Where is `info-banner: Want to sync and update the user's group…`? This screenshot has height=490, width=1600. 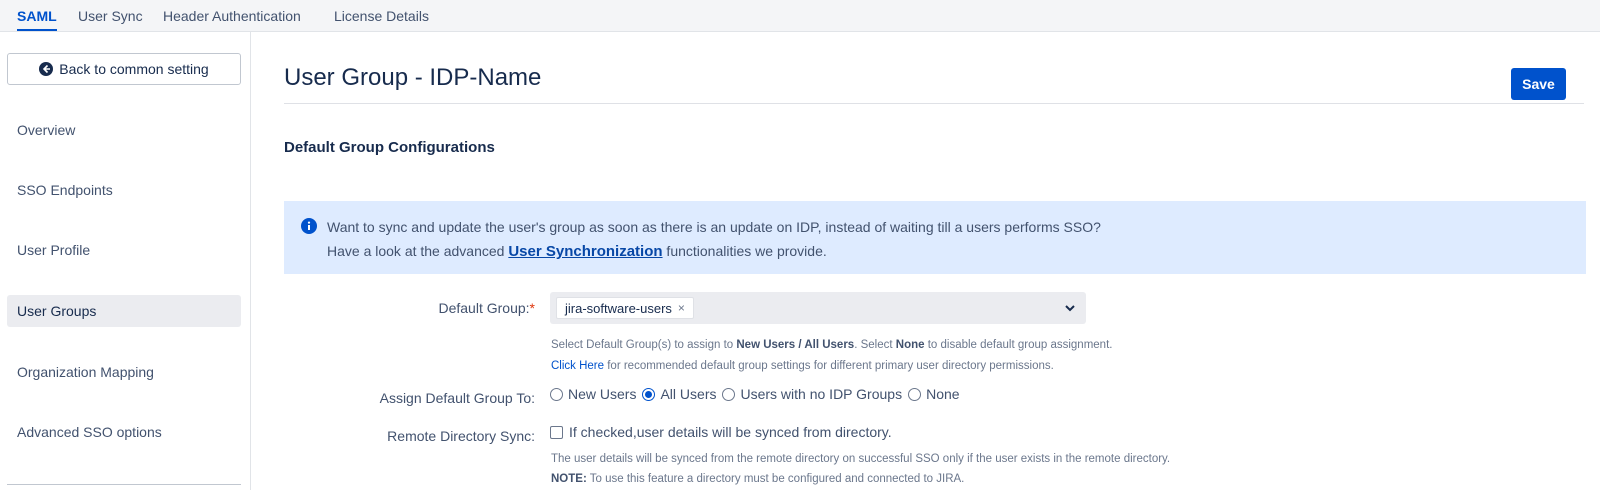
info-banner: Want to sync and update the user's group… is located at coordinates (935, 237).